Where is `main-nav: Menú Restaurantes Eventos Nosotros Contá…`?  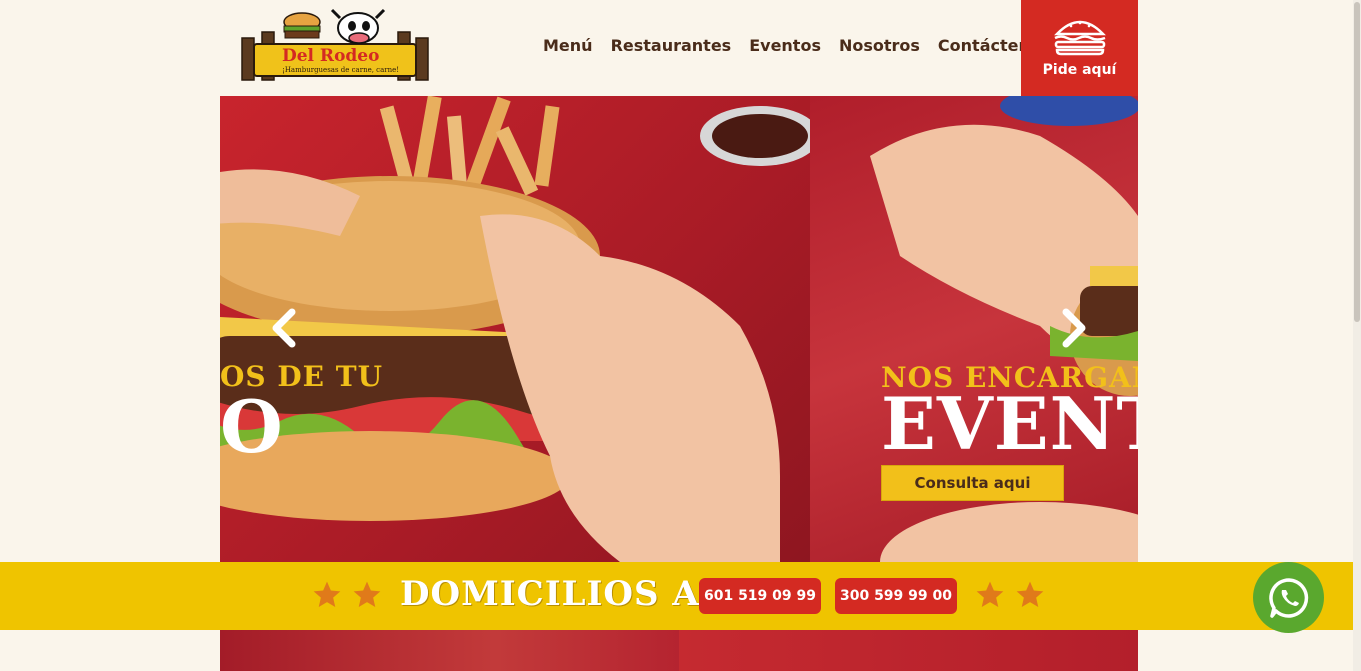 main-nav: Menú Restaurantes Eventos Nosotros Contá… is located at coordinates (796, 45).